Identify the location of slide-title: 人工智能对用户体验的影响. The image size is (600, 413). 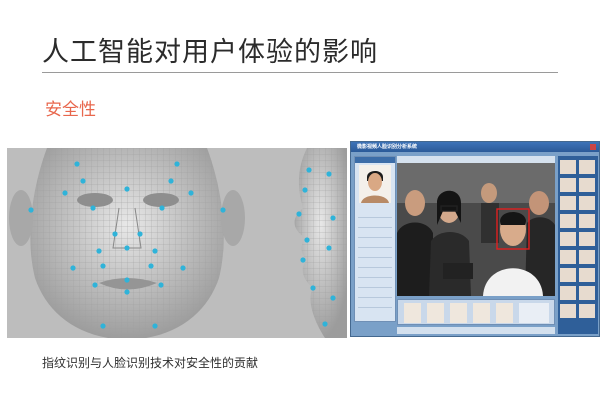
(210, 52).